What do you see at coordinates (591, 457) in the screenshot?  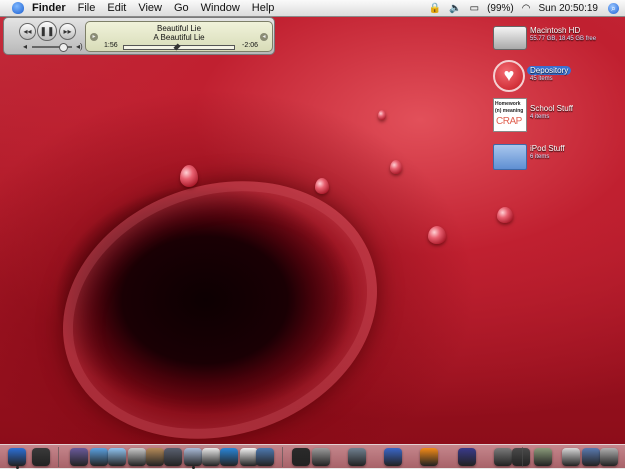 I see `applications-icon` at bounding box center [591, 457].